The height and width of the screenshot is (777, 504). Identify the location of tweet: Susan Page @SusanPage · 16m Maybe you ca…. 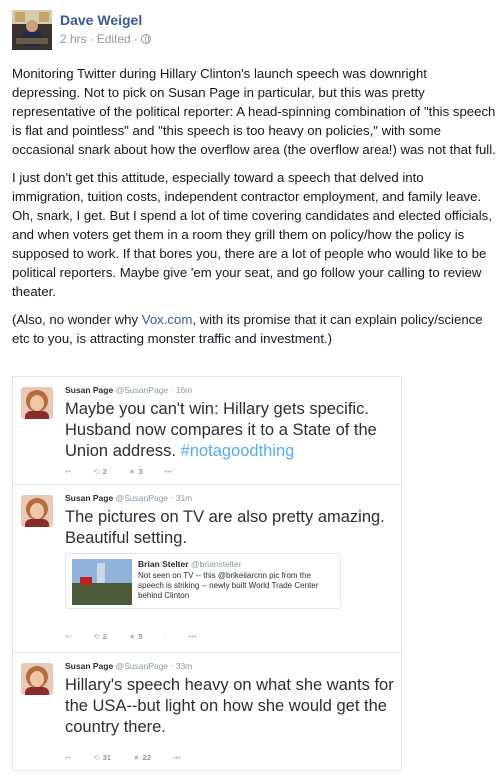
(207, 431).